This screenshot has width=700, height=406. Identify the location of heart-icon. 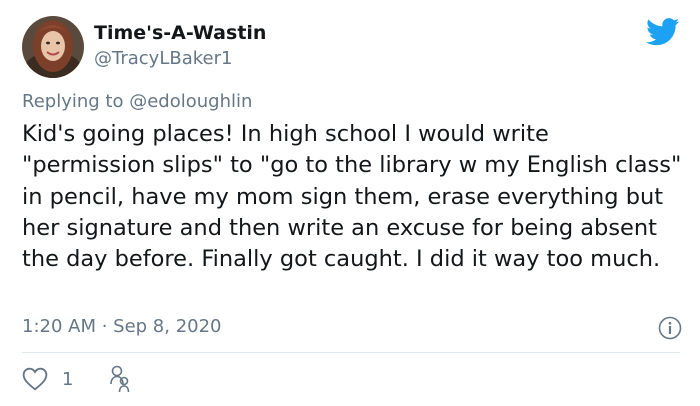
(35, 379).